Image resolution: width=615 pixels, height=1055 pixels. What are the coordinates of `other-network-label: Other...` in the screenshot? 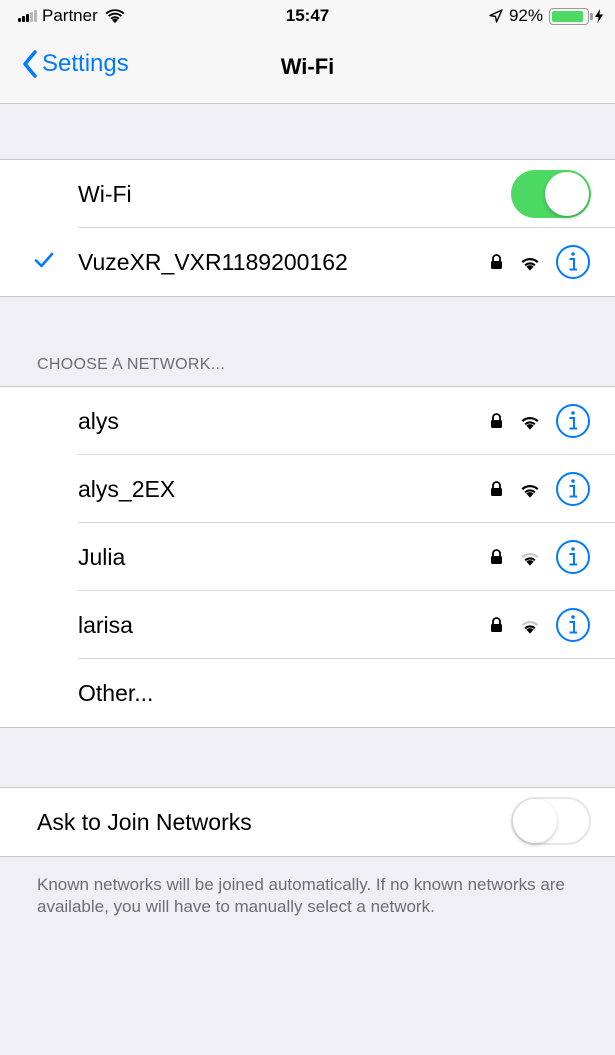 It's located at (116, 693).